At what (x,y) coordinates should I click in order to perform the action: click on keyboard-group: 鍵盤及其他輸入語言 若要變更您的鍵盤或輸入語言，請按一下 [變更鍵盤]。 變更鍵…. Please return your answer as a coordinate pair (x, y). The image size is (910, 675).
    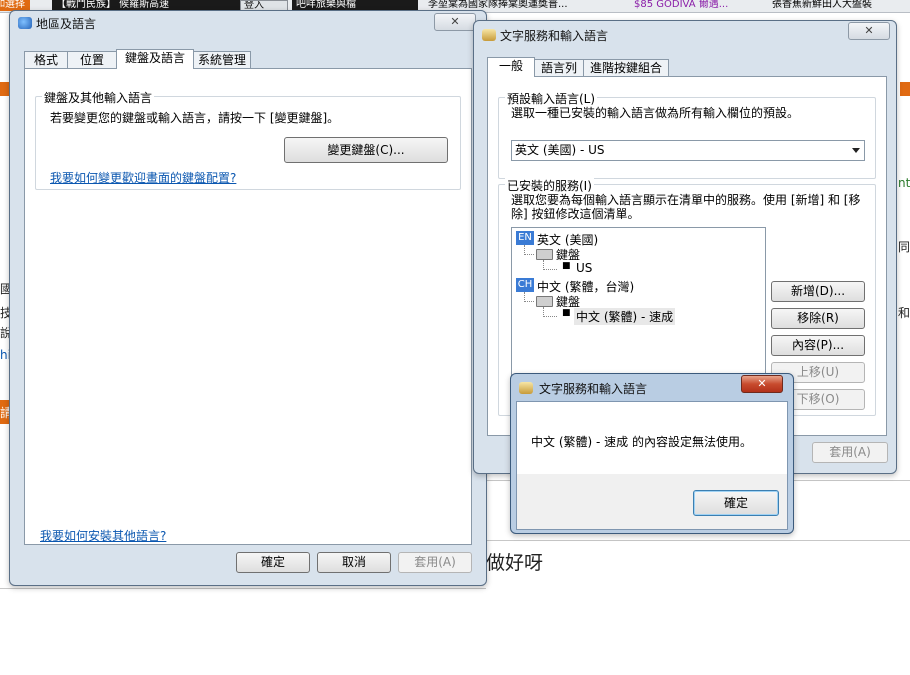
    Looking at the image, I should click on (248, 139).